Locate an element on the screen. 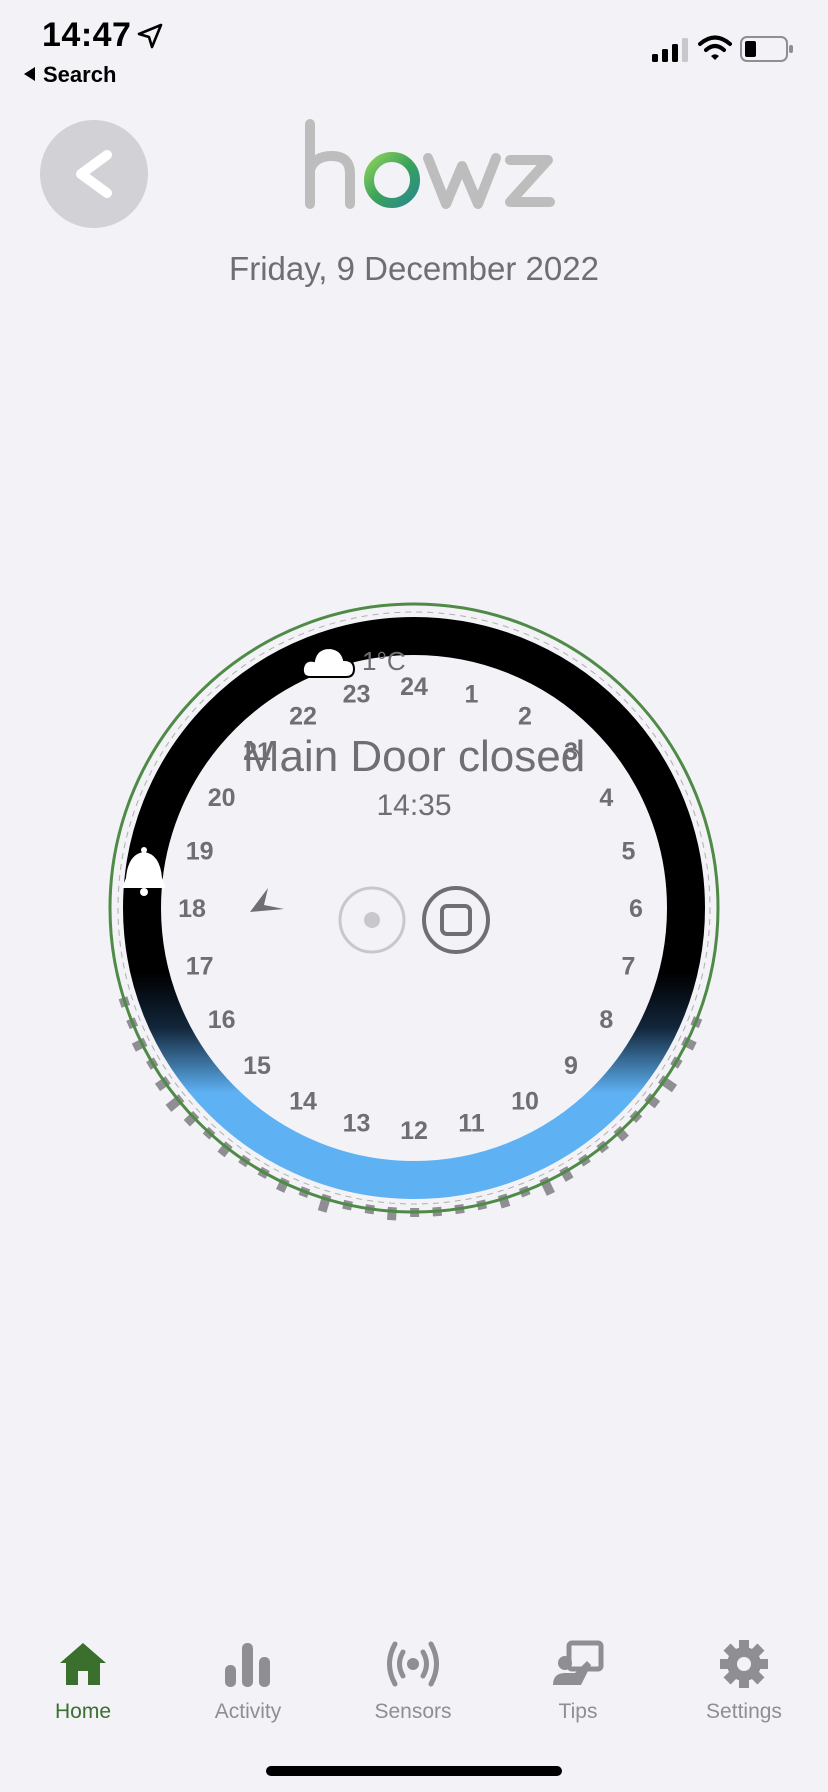 This screenshot has width=828, height=1792. hour-label: 4 is located at coordinates (606, 798).